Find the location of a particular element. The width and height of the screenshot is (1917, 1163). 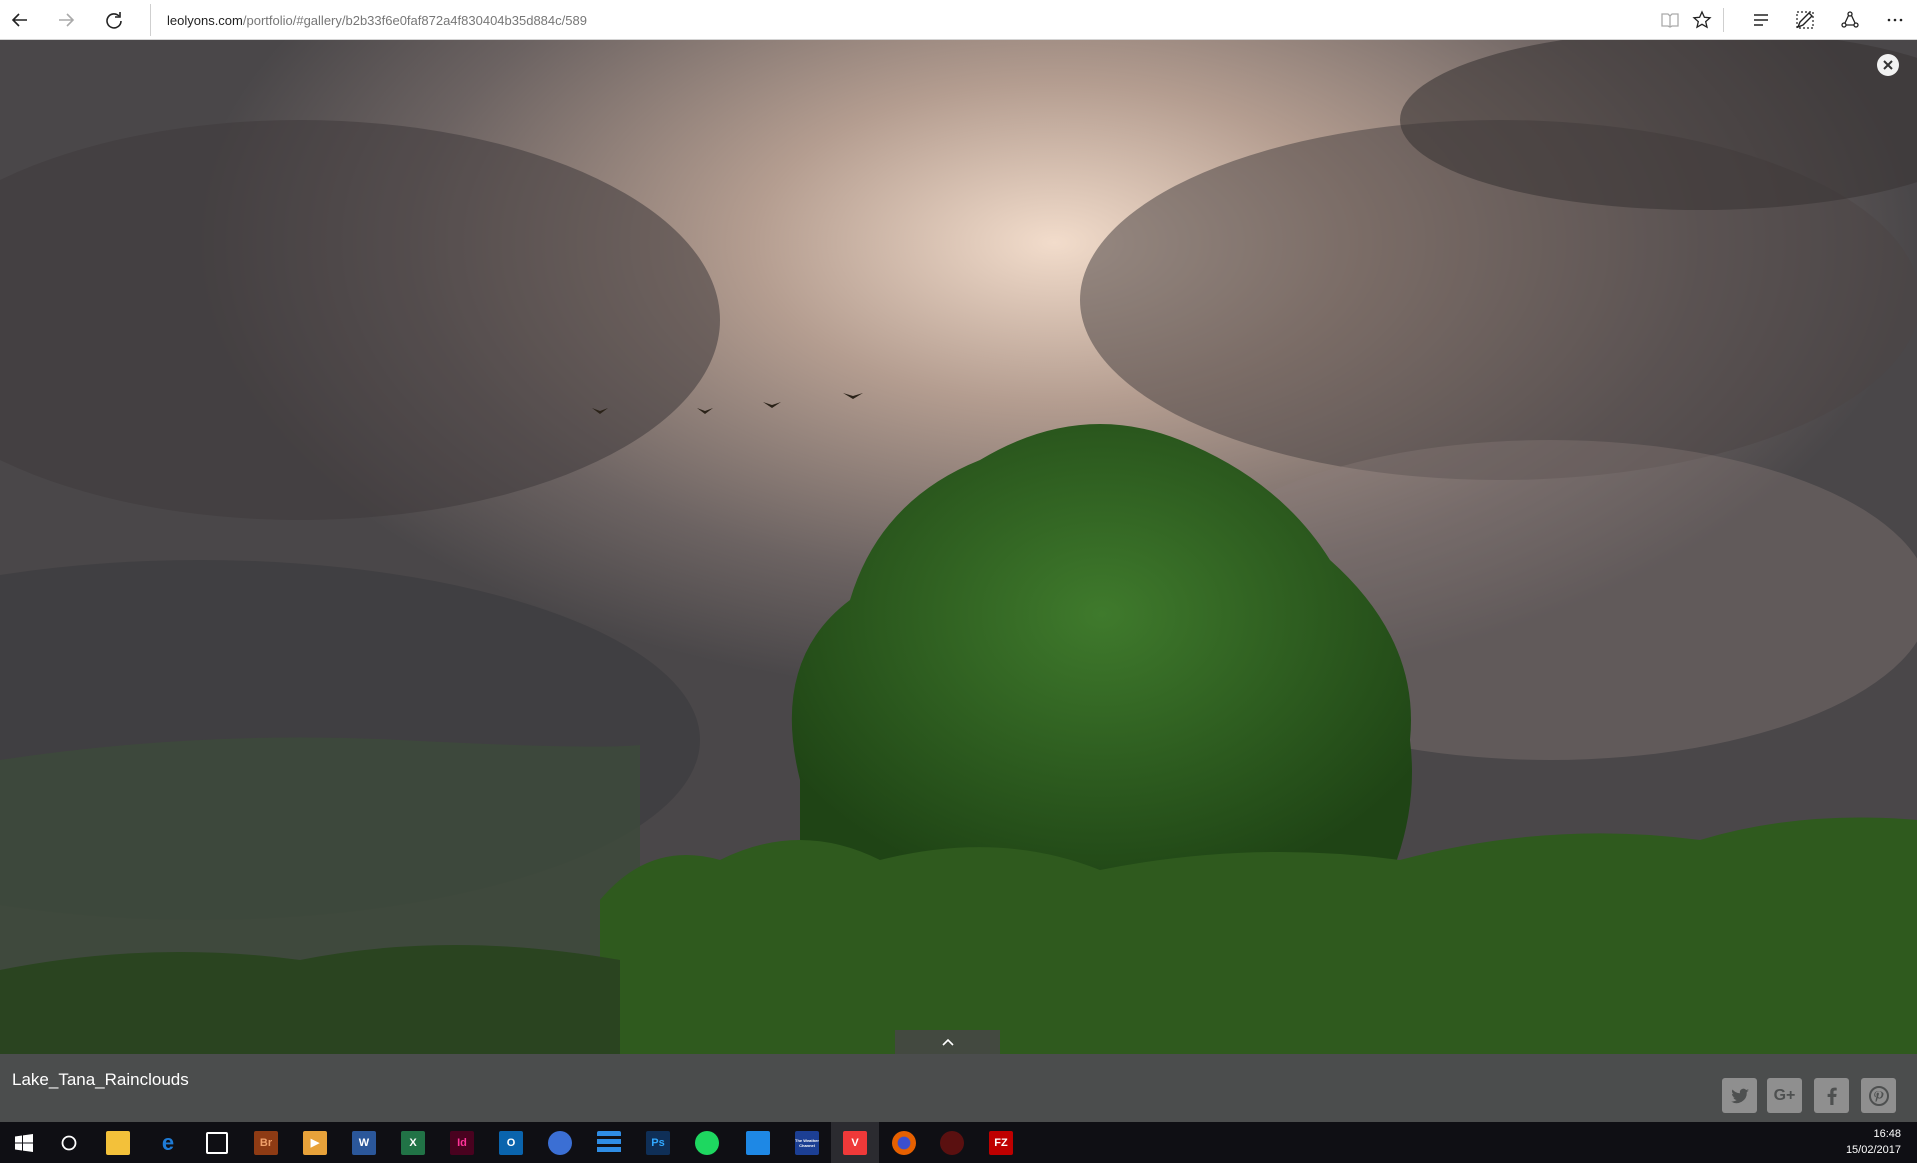

bridge-icon: Br is located at coordinates (266, 1142).